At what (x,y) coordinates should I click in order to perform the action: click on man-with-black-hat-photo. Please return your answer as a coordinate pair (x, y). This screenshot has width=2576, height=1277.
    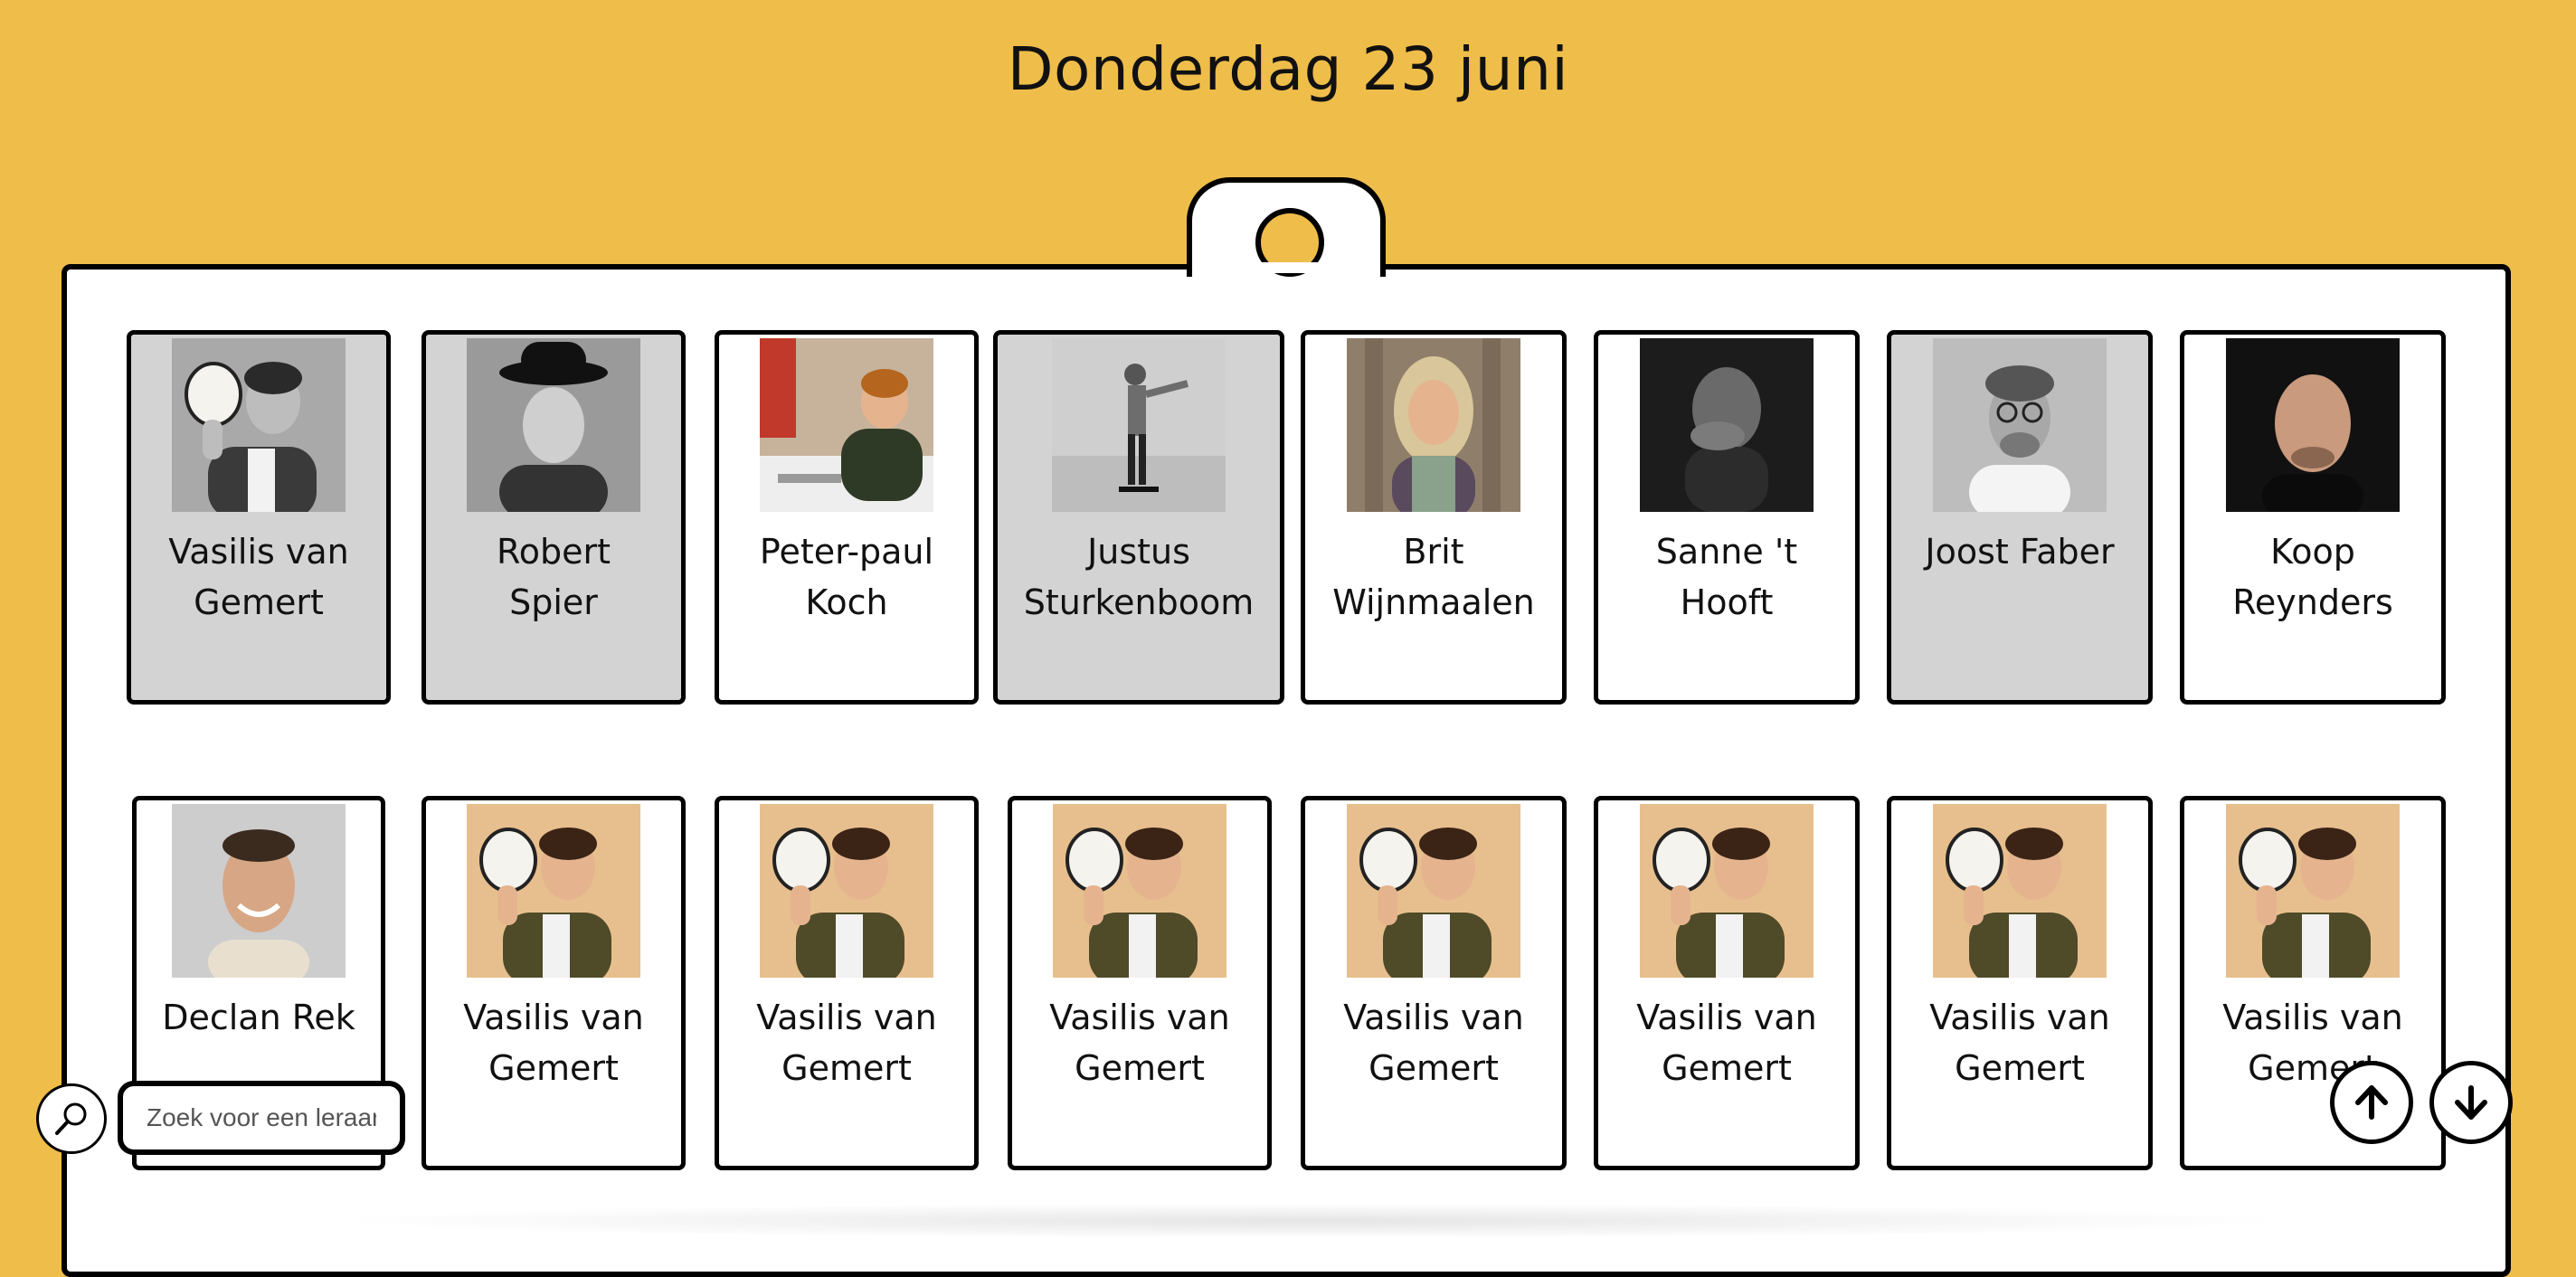
    Looking at the image, I should click on (553, 425).